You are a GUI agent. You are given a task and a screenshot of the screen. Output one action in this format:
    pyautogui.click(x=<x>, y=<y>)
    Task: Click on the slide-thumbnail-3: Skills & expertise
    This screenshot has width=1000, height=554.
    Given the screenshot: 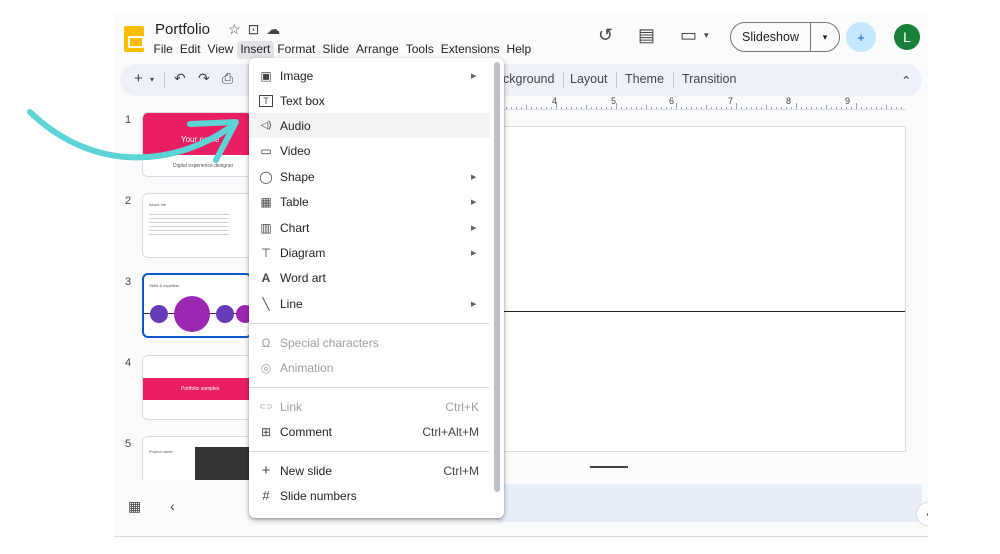 What is the action you would take?
    pyautogui.click(x=197, y=305)
    